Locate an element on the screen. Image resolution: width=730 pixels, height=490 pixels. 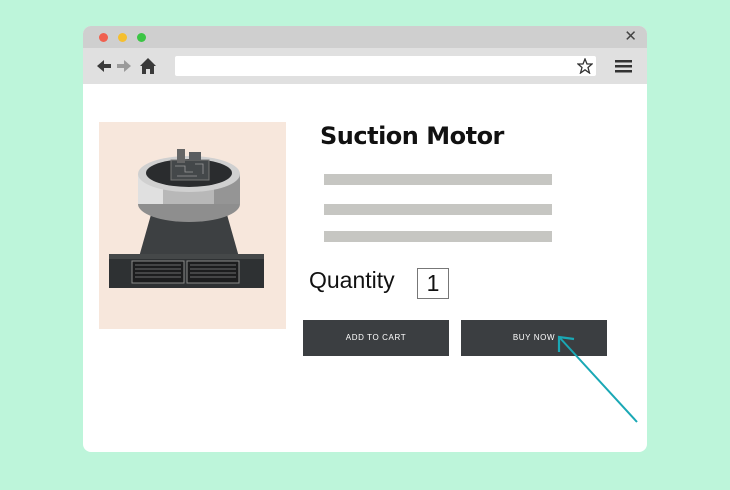
add-to-cart-button: ADD TO CART is located at coordinates (376, 338).